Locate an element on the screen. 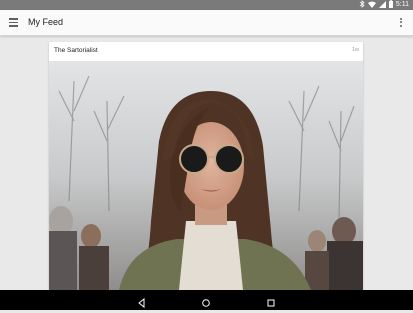  signal-icon is located at coordinates (382, 5).